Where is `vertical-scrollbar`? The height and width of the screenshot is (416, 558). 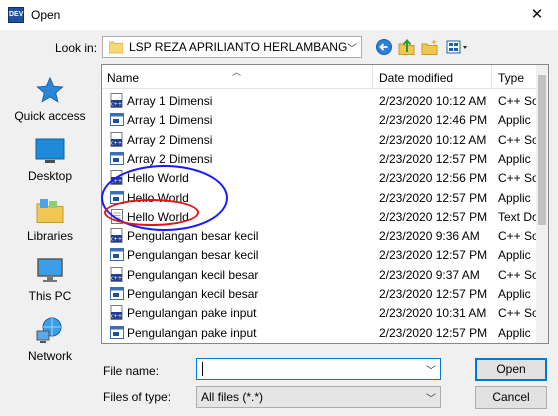
vertical-scrollbar is located at coordinates (542, 204).